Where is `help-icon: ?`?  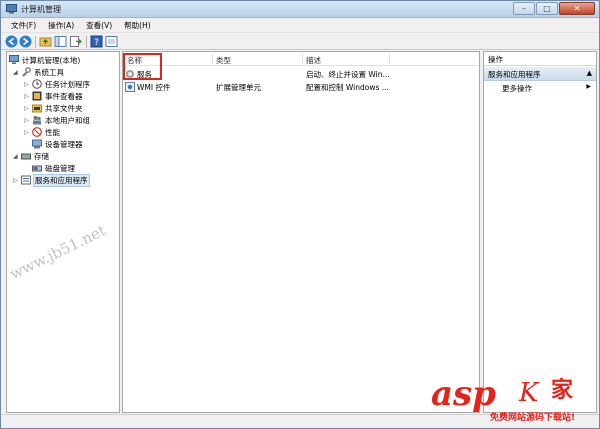
help-icon: ? is located at coordinates (96, 41).